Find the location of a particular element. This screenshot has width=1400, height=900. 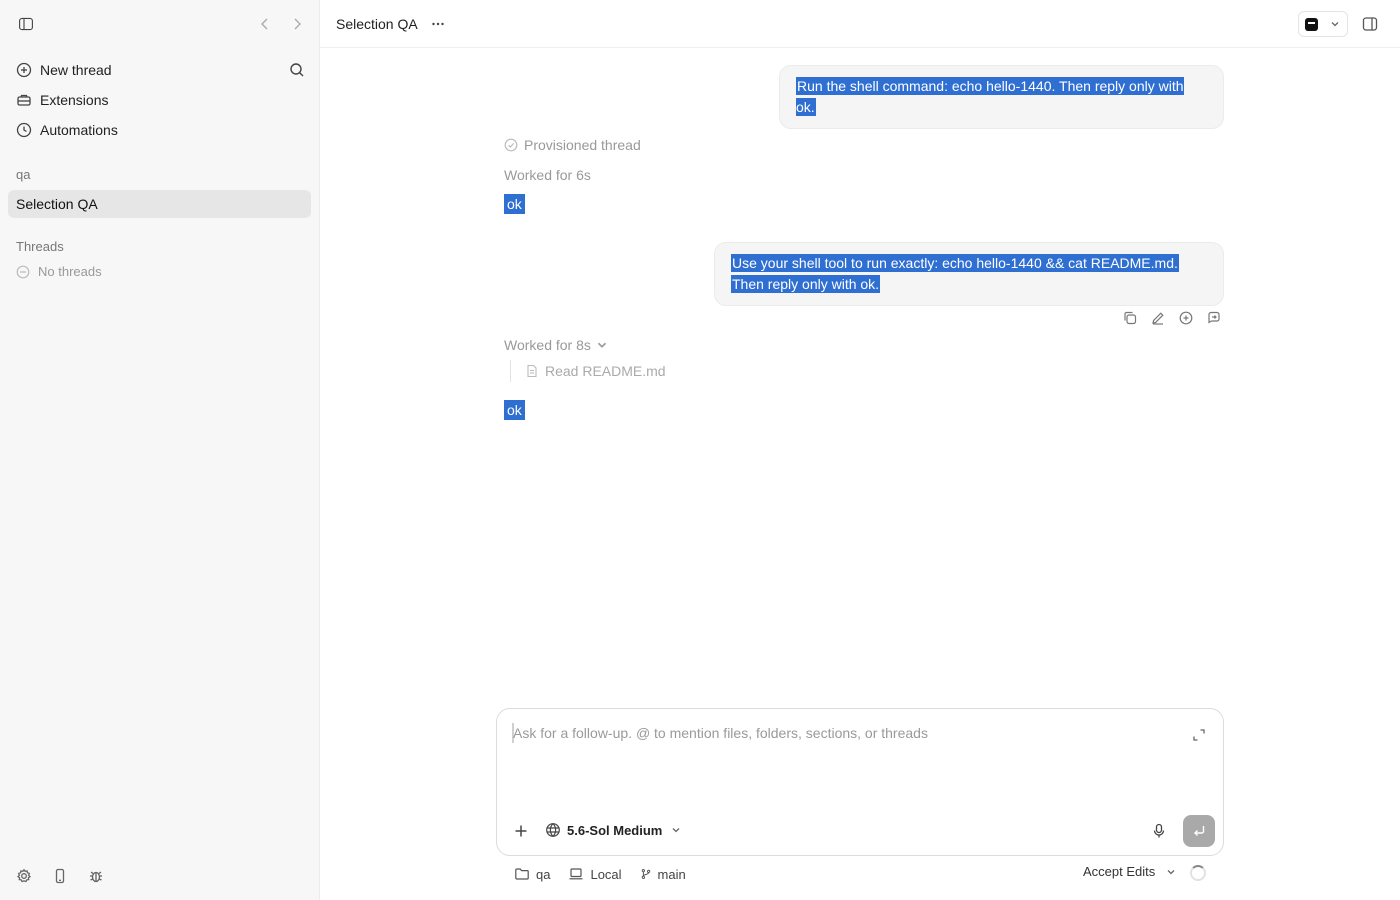

page-title: Selection QA is located at coordinates (377, 24).